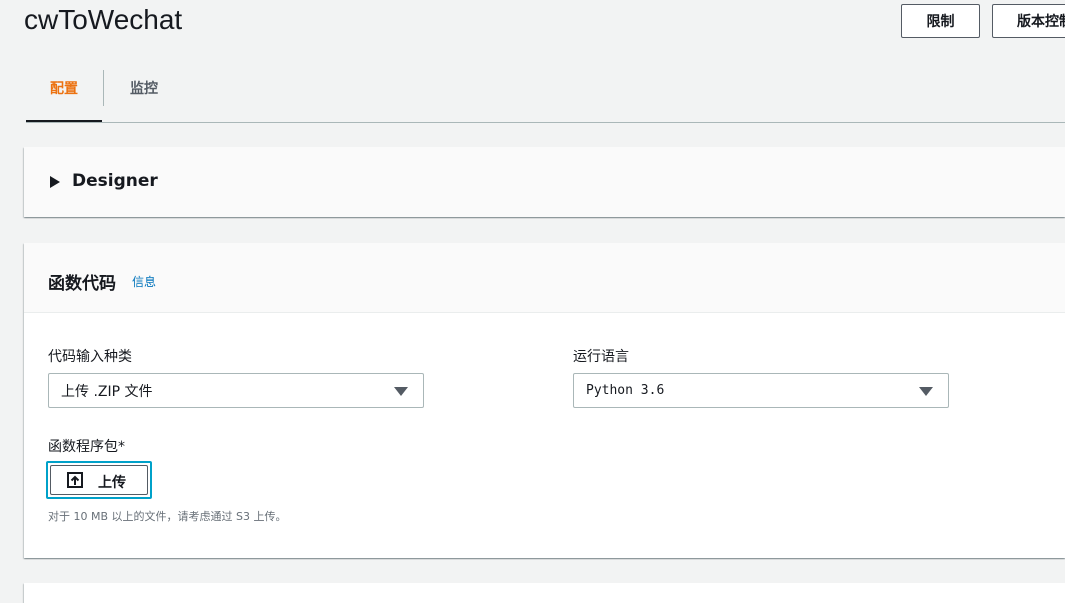 The height and width of the screenshot is (603, 1065). Describe the element at coordinates (167, 516) in the screenshot. I see `upload-hint: 对于 10 MB 以上的文件，请考虑通过 S3 上传。` at that location.